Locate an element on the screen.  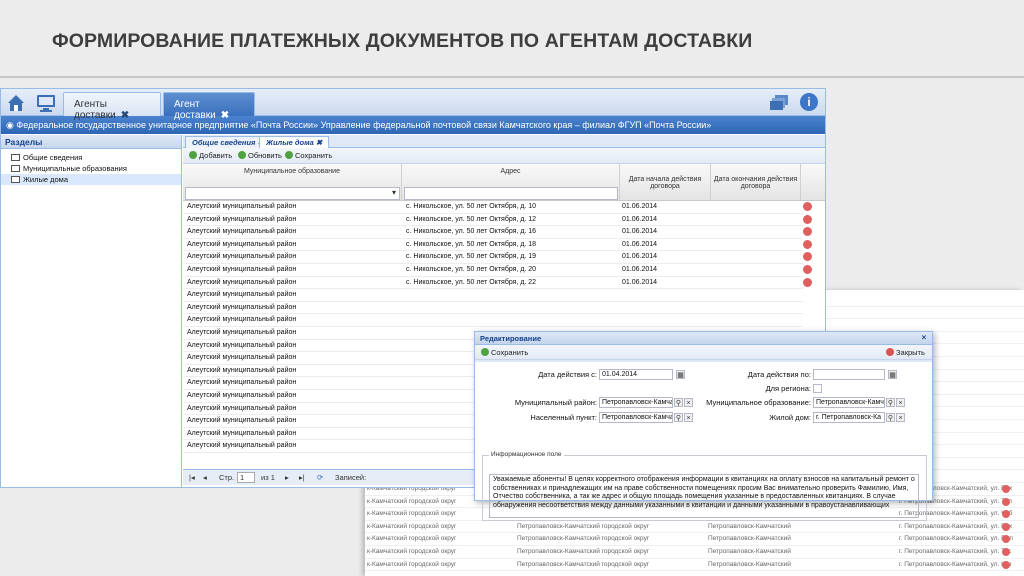
table-cell: г. Петропавловск-Камчатский, ул. Каз is located at coordinates (955, 564).